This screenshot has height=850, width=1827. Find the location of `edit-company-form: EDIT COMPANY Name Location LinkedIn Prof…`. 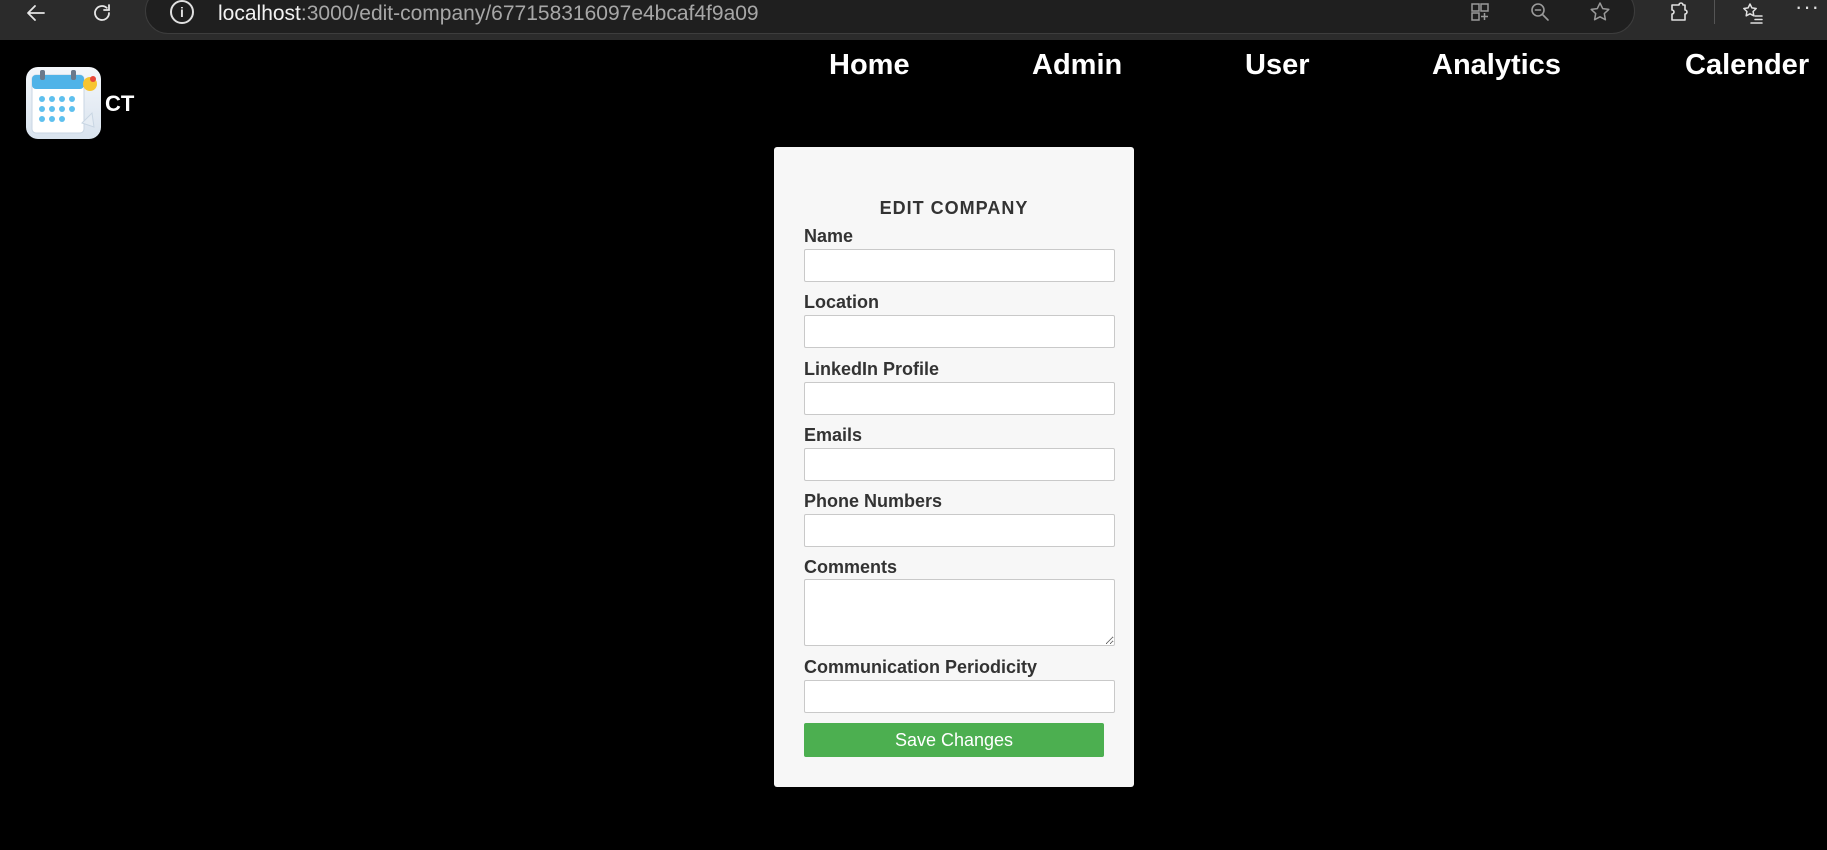

edit-company-form: EDIT COMPANY Name Location LinkedIn Prof… is located at coordinates (954, 467).